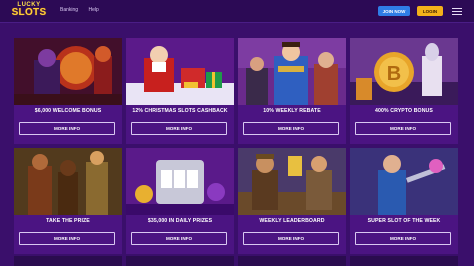 This screenshot has width=474, height=266. What do you see at coordinates (430, 11) in the screenshot?
I see `login-button: LOGIN` at bounding box center [430, 11].